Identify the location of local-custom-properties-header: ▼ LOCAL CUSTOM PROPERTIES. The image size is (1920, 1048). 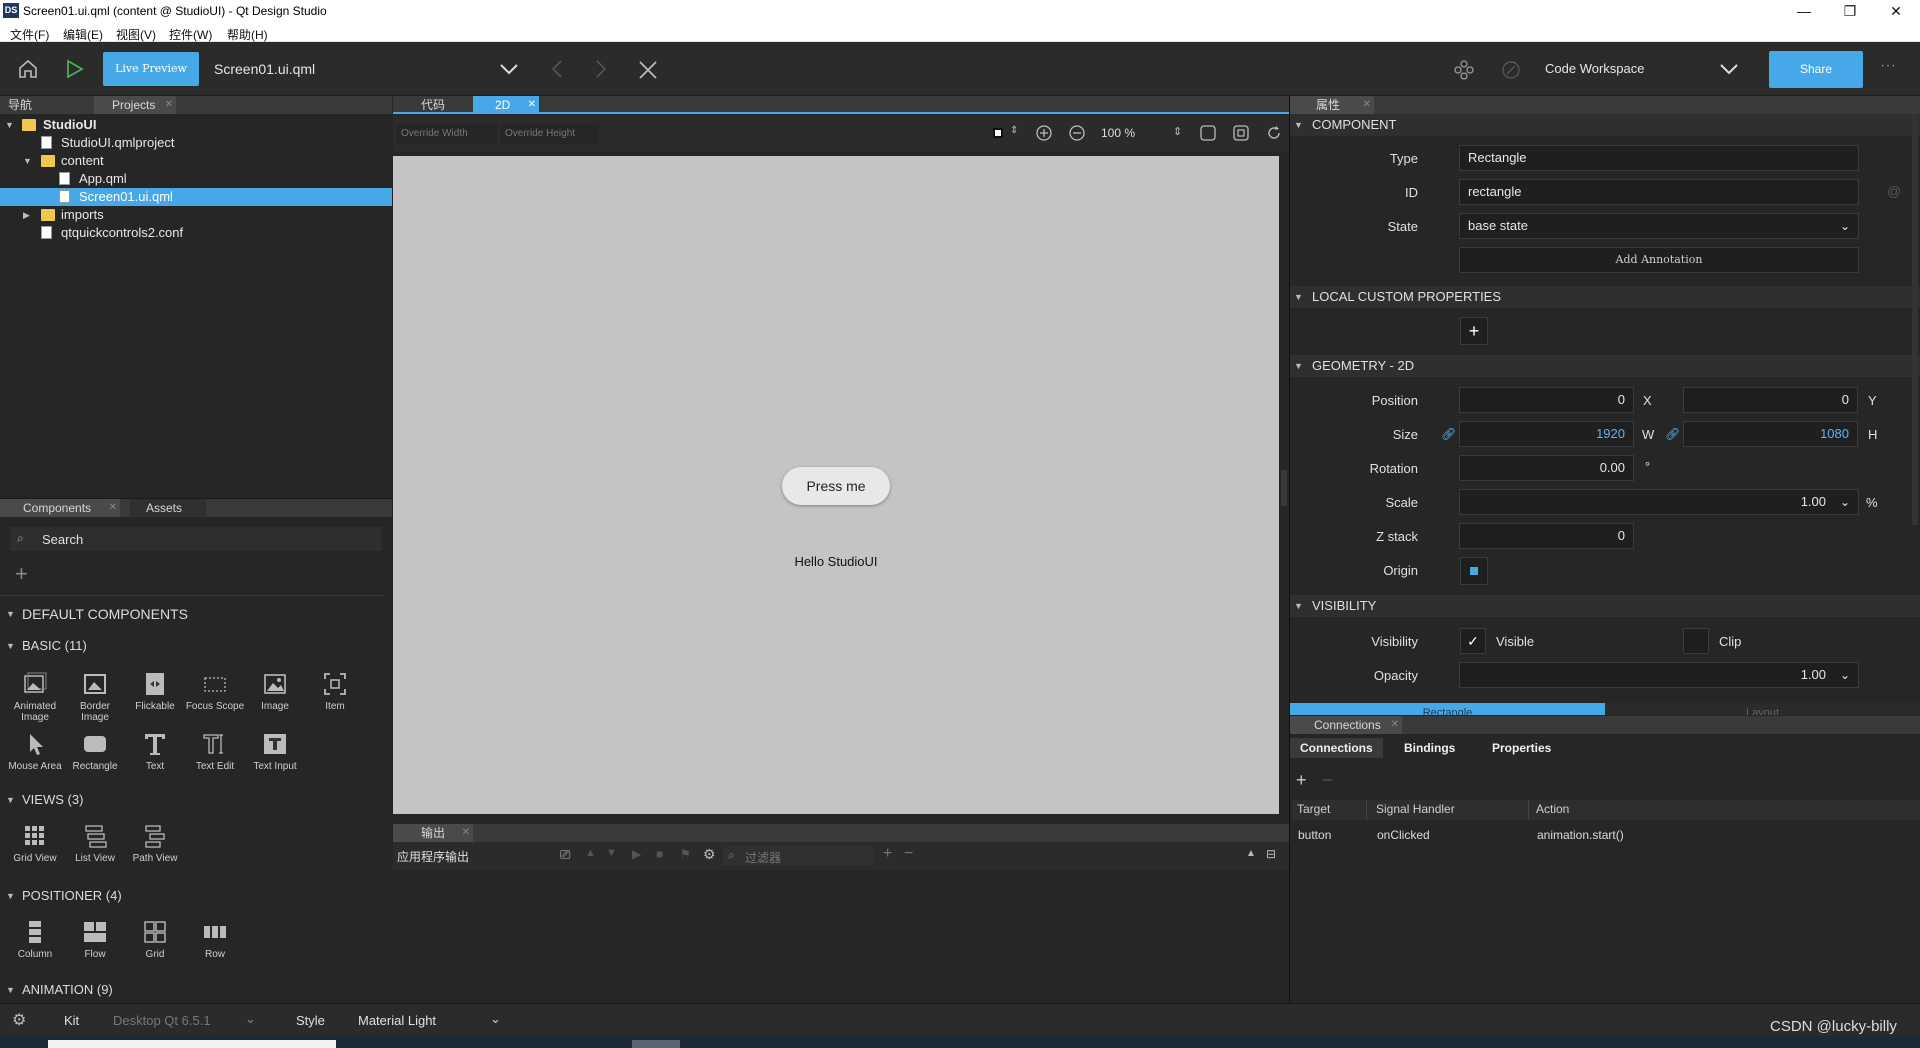
(1605, 297).